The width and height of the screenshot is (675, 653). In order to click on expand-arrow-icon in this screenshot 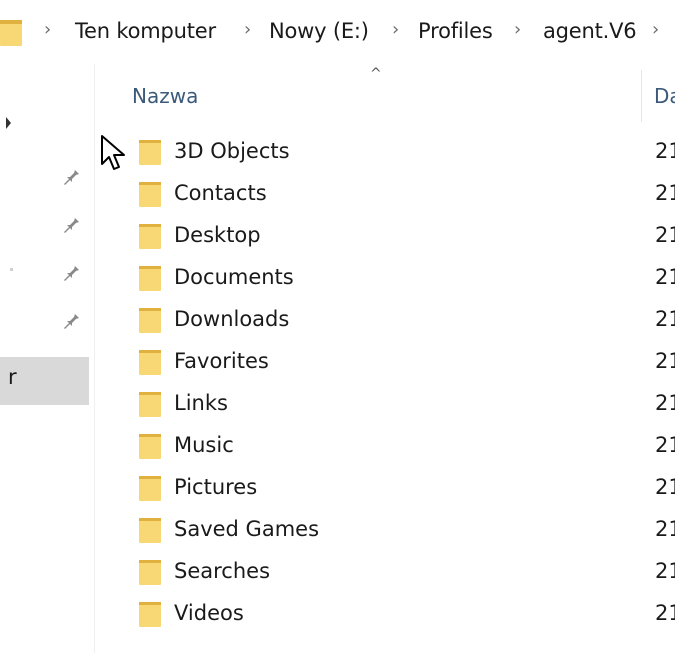, I will do `click(9, 123)`.